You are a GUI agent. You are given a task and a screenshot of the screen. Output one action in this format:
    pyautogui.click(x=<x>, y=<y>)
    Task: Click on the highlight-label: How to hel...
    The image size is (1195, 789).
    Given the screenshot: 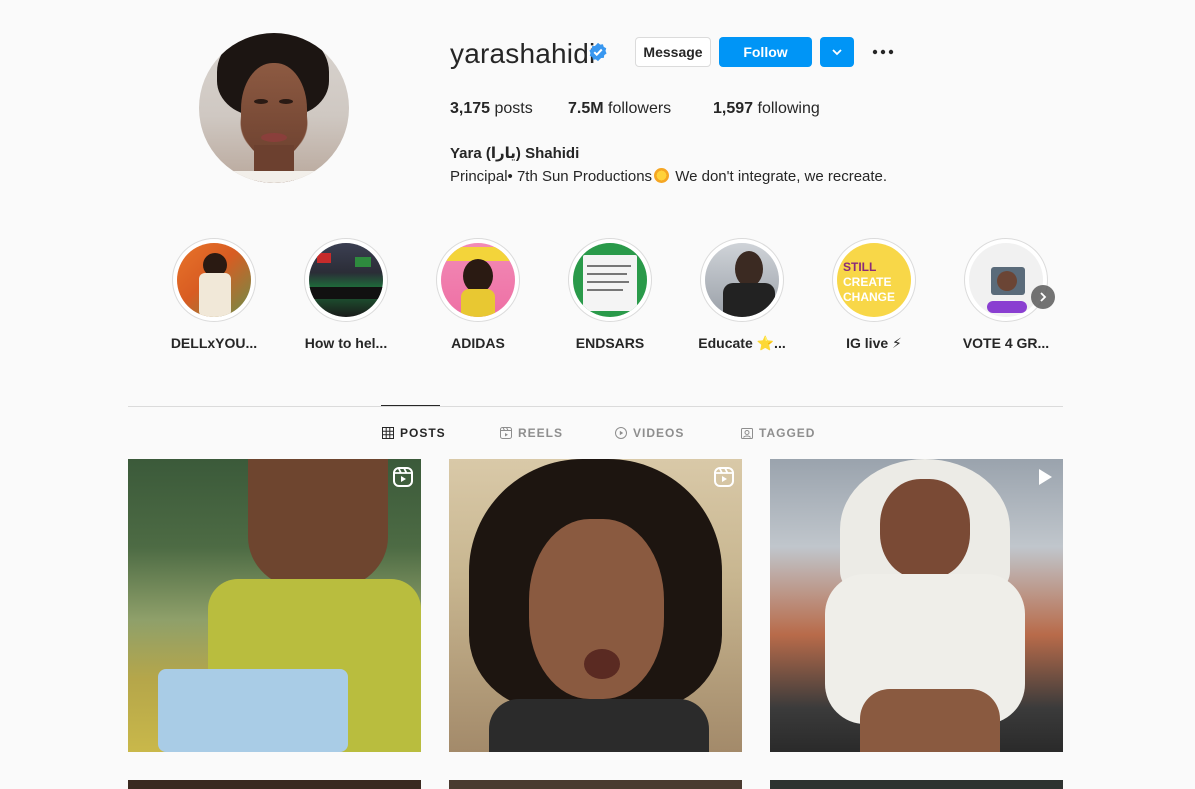 What is the action you would take?
    pyautogui.click(x=346, y=343)
    